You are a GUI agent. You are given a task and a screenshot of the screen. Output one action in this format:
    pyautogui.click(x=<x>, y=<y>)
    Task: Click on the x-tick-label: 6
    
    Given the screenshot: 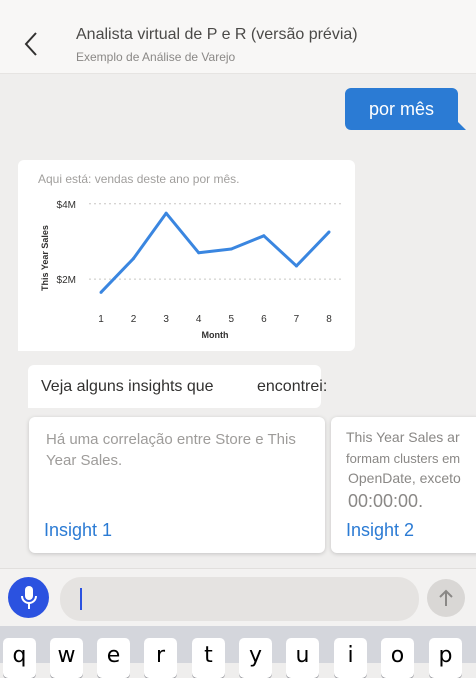 What is the action you would take?
    pyautogui.click(x=264, y=319)
    